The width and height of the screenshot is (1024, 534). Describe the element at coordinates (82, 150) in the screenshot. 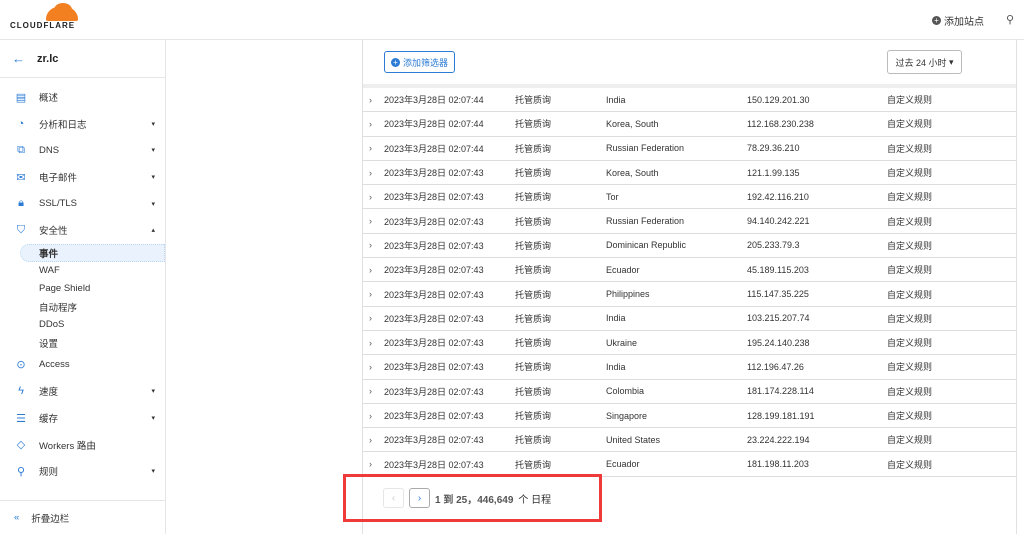

I see `sidebar-item: ⧉ DNS ▾` at that location.